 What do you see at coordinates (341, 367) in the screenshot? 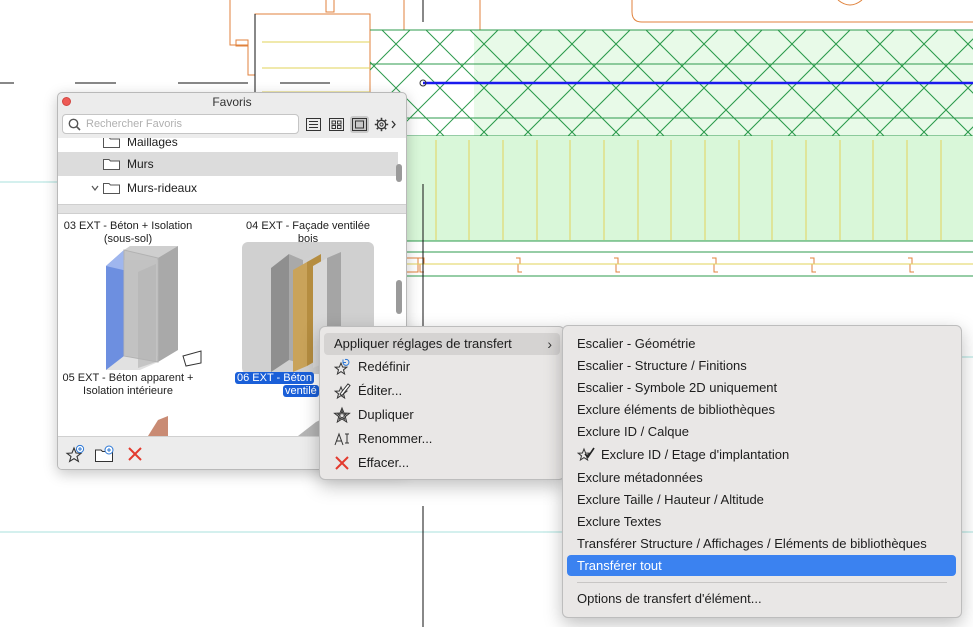
I see `star-redefine-icon` at bounding box center [341, 367].